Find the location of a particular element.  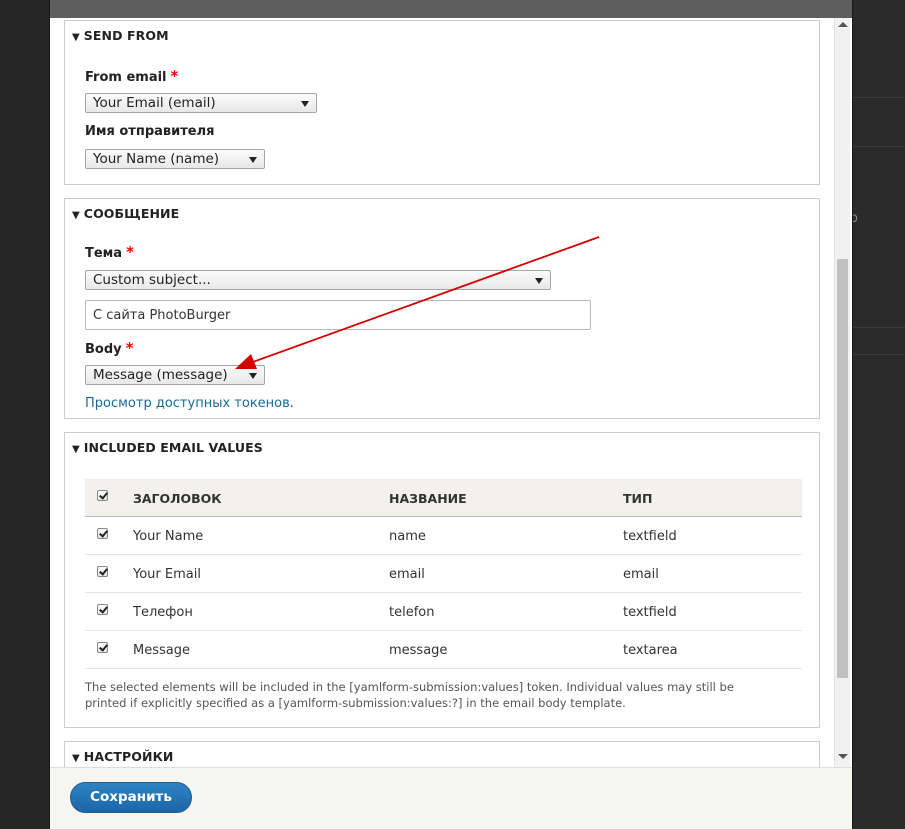

scroll-down-arrow-icon is located at coordinates (843, 756).